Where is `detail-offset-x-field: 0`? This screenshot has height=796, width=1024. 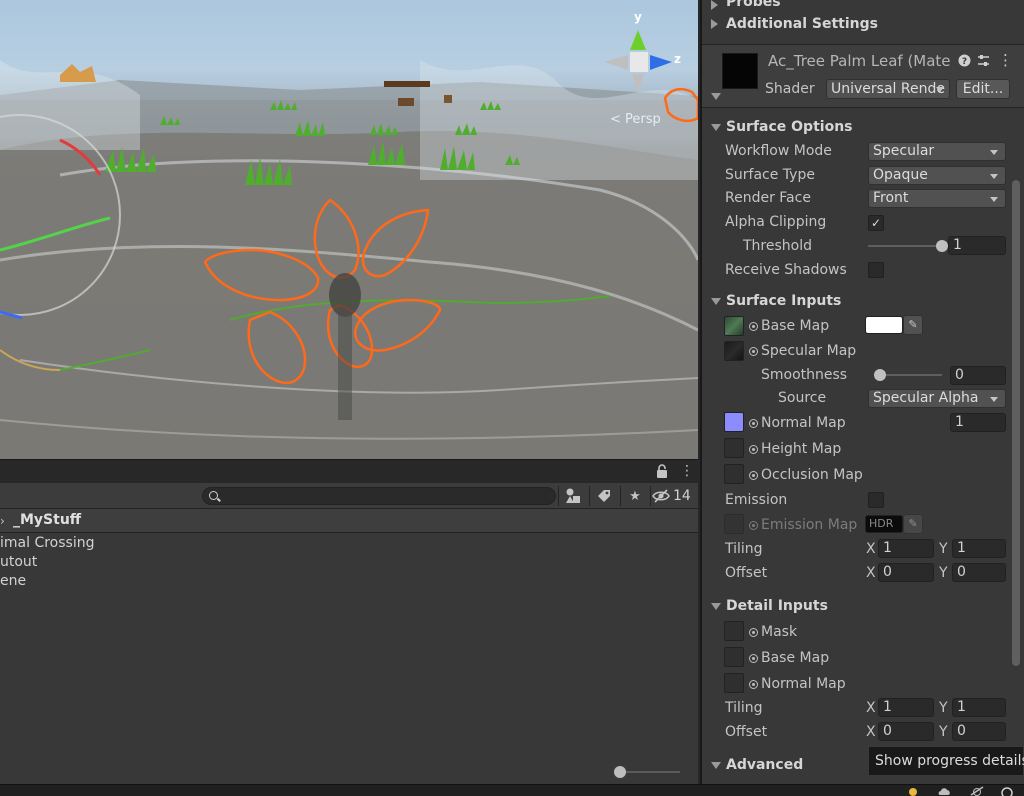
detail-offset-x-field: 0 is located at coordinates (906, 731).